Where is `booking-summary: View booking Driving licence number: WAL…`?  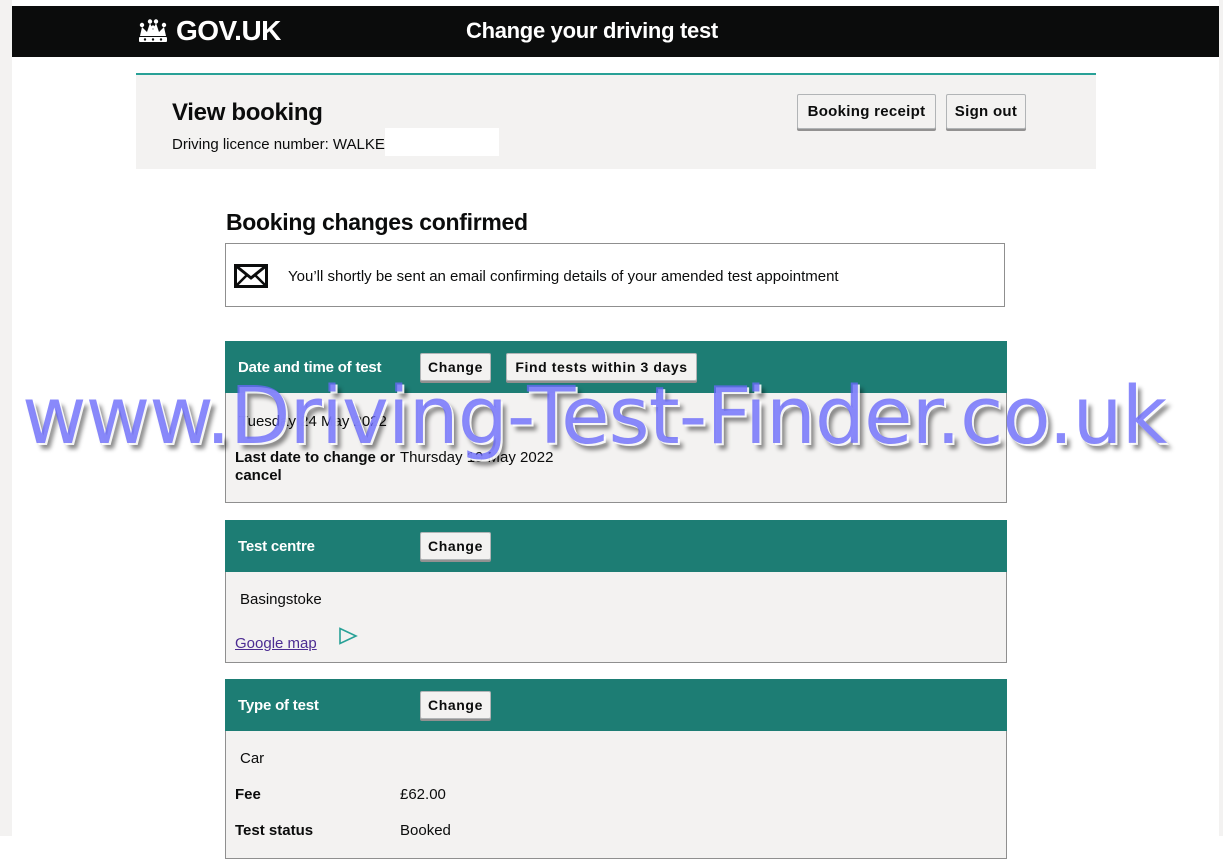 booking-summary: View booking Driving licence number: WAL… is located at coordinates (616, 122).